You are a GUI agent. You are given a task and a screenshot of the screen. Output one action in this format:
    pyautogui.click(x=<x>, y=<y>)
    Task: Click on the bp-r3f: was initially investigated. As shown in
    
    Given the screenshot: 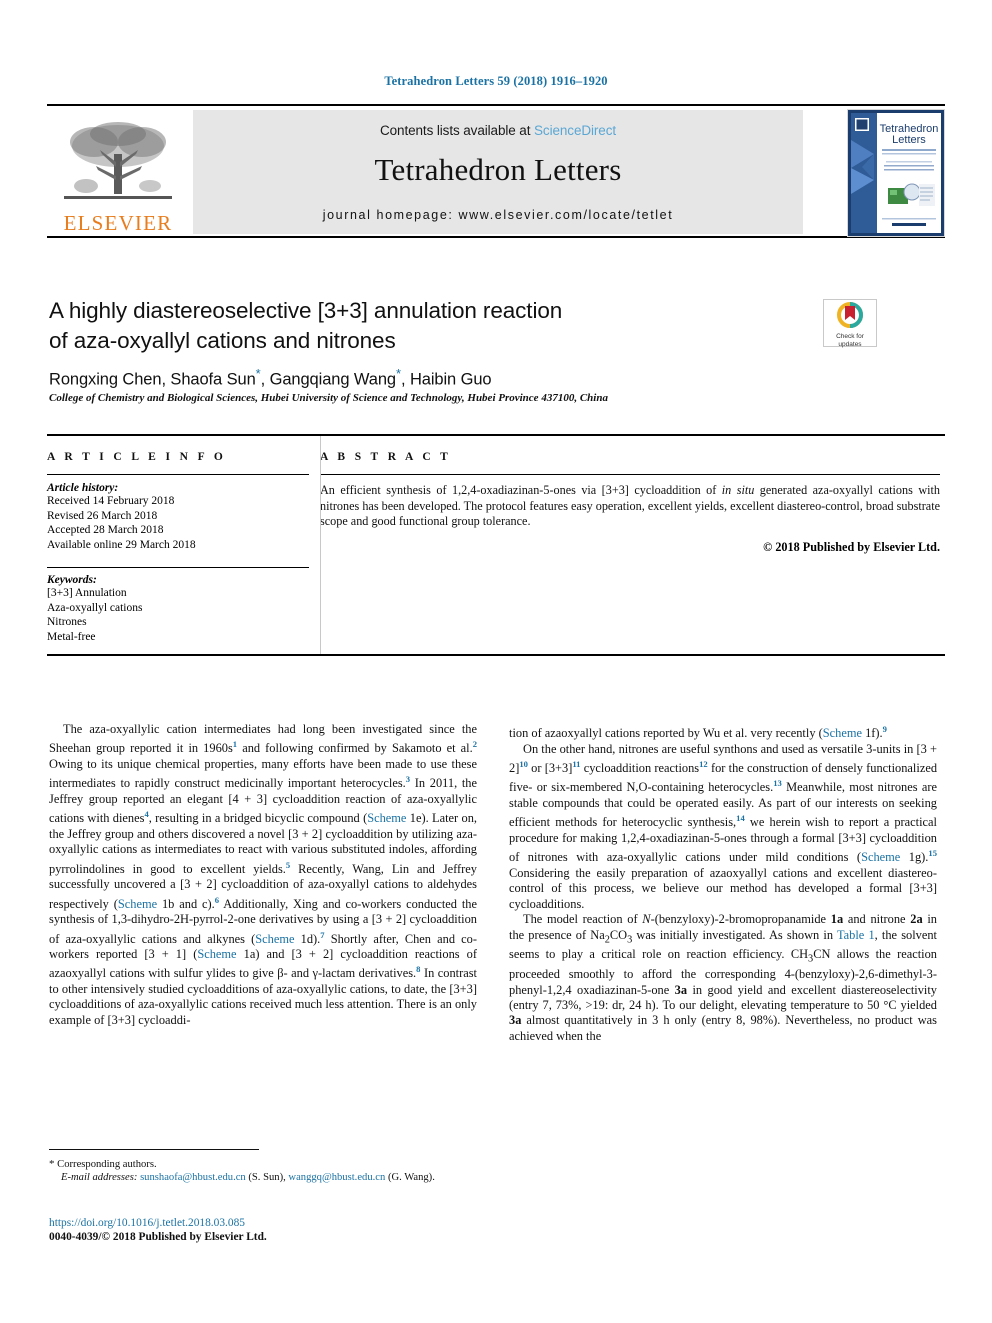 What is the action you would take?
    pyautogui.click(x=734, y=934)
    